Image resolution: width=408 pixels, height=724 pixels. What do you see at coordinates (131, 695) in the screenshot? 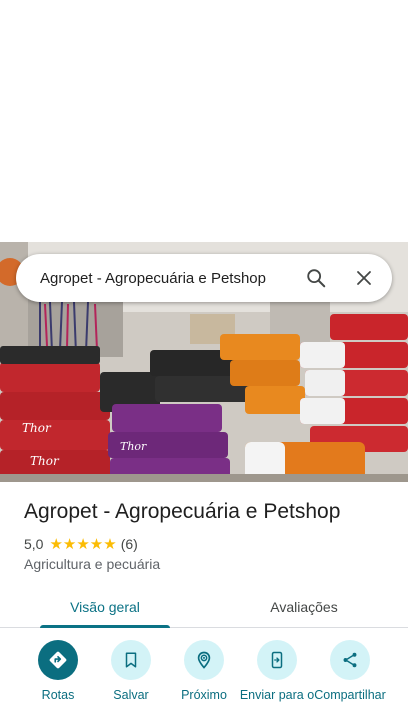
I see `save-label: Salvar` at bounding box center [131, 695].